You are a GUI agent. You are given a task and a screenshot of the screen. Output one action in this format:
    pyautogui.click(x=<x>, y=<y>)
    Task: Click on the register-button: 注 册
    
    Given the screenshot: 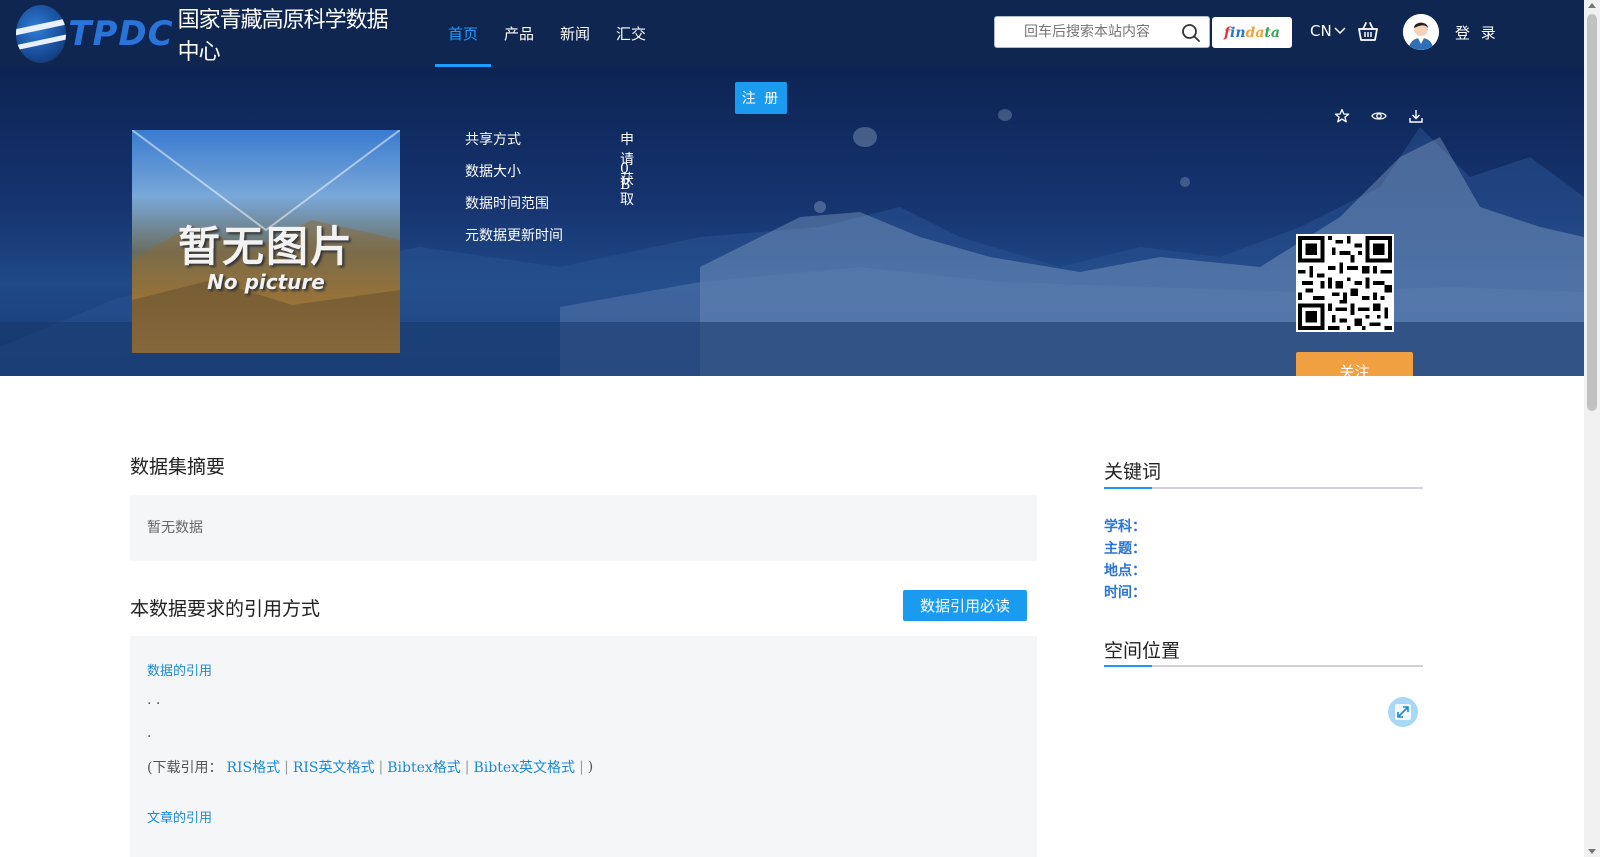 What is the action you would take?
    pyautogui.click(x=761, y=98)
    